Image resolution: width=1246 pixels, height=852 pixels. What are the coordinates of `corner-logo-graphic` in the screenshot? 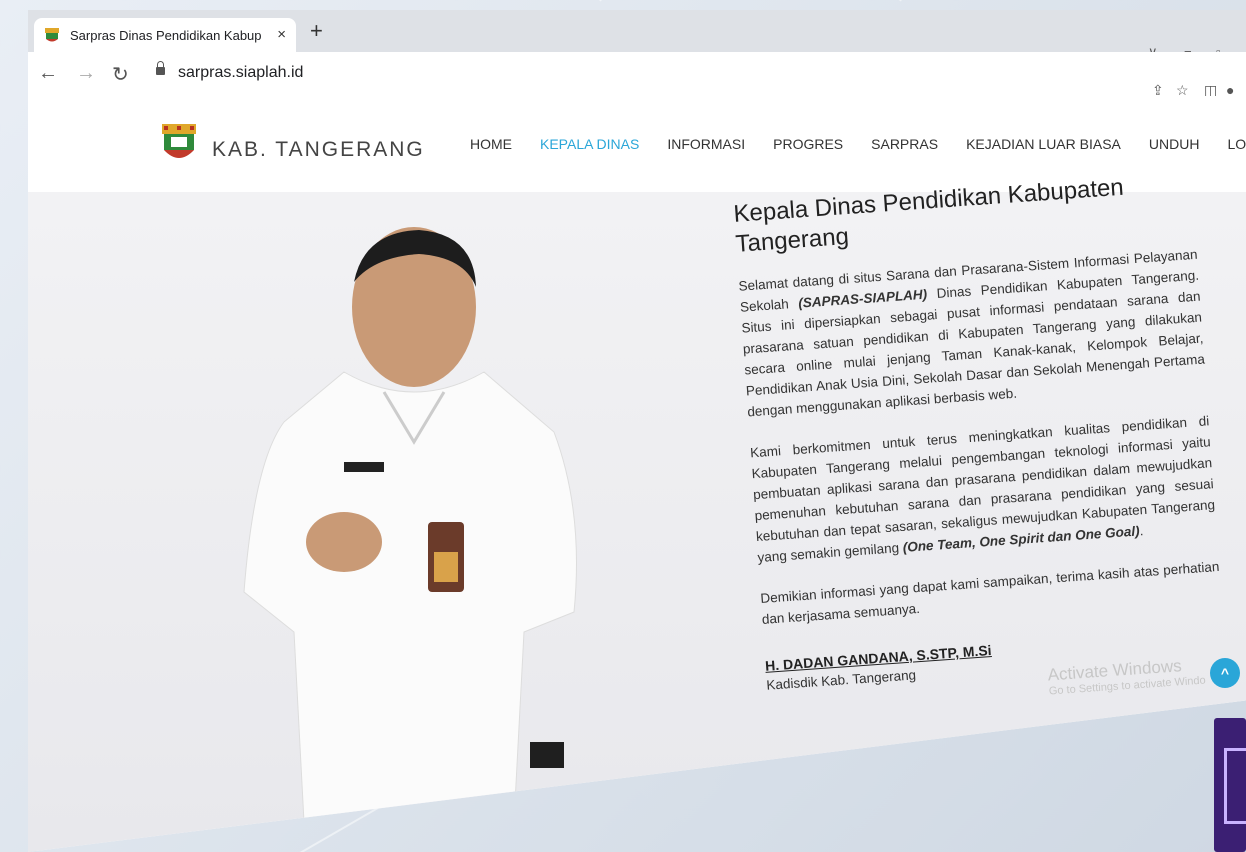 It's located at (1230, 785).